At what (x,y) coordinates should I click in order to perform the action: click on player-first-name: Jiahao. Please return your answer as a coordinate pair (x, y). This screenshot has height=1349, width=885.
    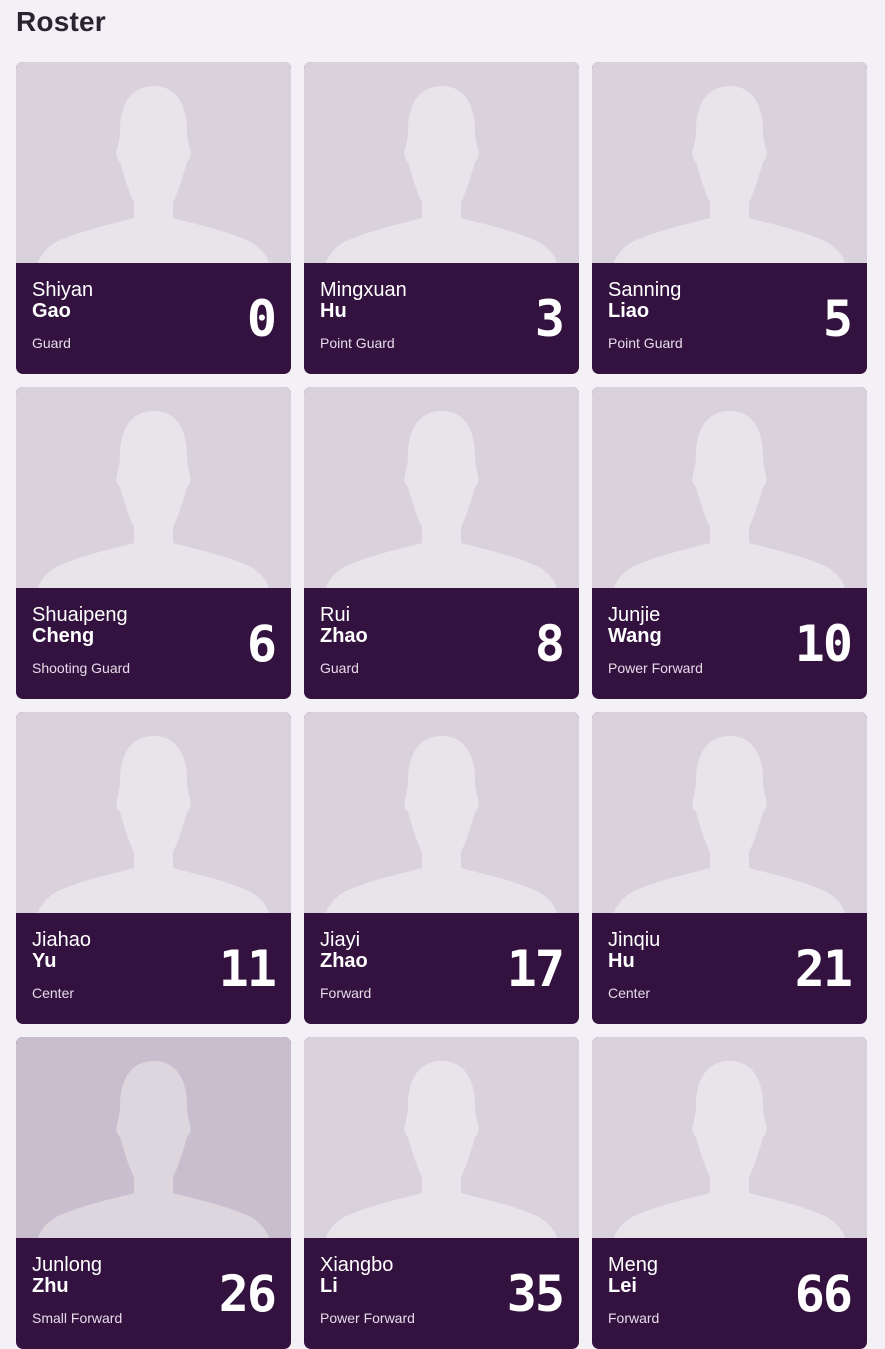
    Looking at the image, I should click on (61, 940).